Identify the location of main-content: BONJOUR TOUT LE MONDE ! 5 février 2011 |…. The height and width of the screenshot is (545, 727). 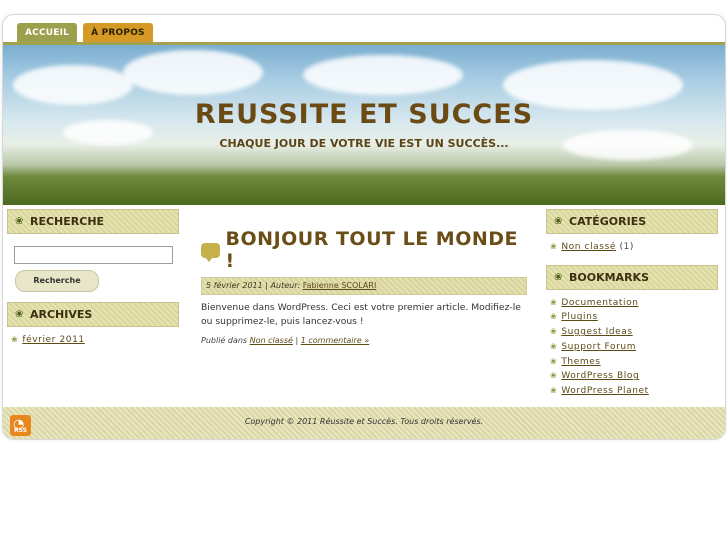
(364, 286).